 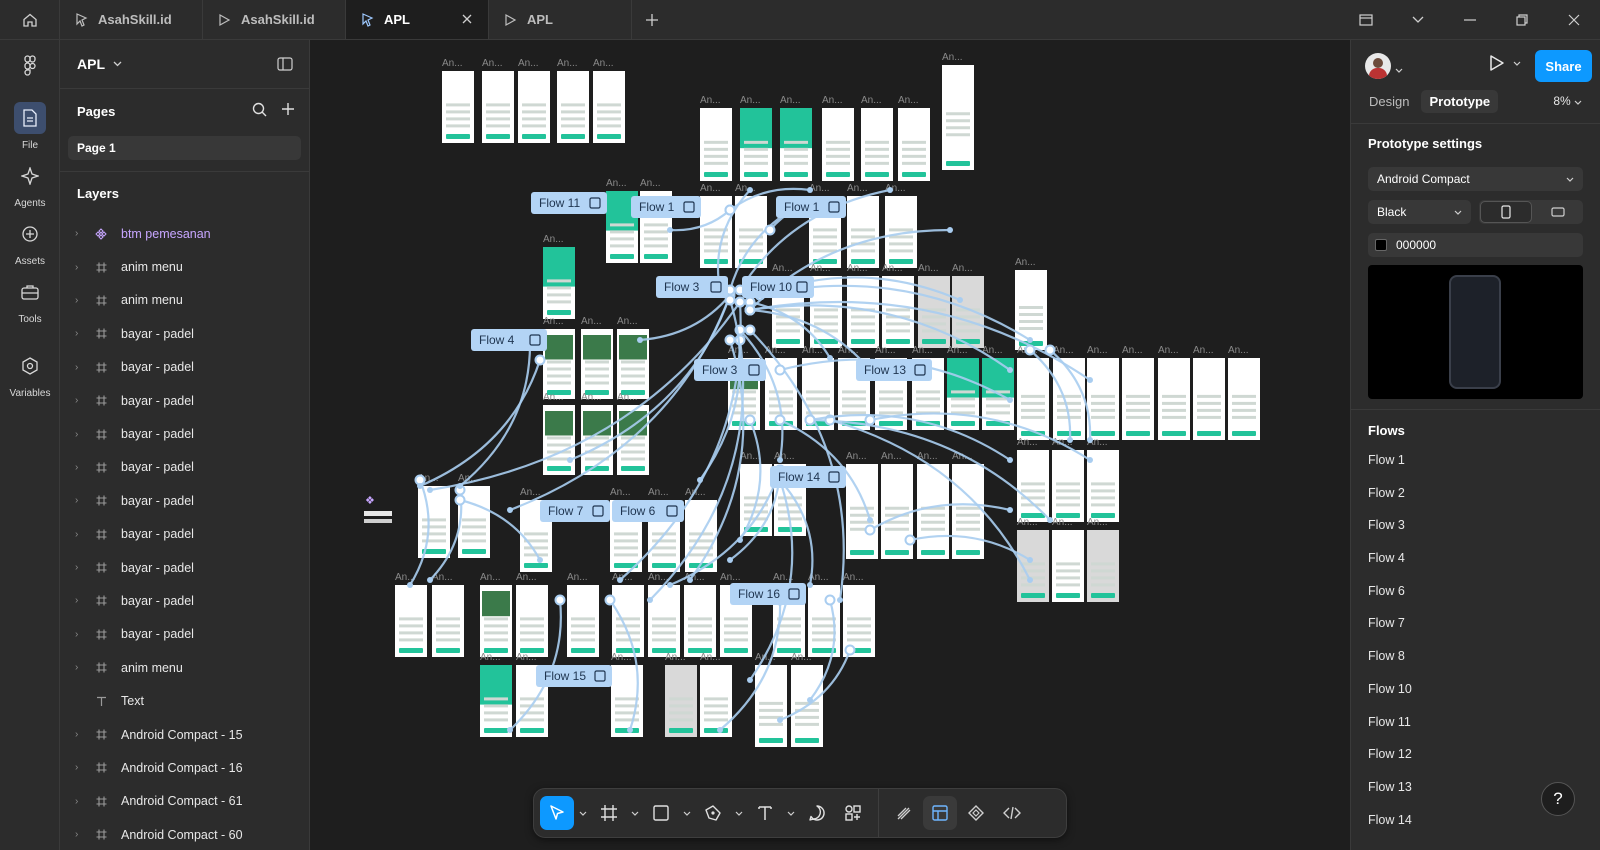 I want to click on text-tool-menu, so click(x=791, y=813).